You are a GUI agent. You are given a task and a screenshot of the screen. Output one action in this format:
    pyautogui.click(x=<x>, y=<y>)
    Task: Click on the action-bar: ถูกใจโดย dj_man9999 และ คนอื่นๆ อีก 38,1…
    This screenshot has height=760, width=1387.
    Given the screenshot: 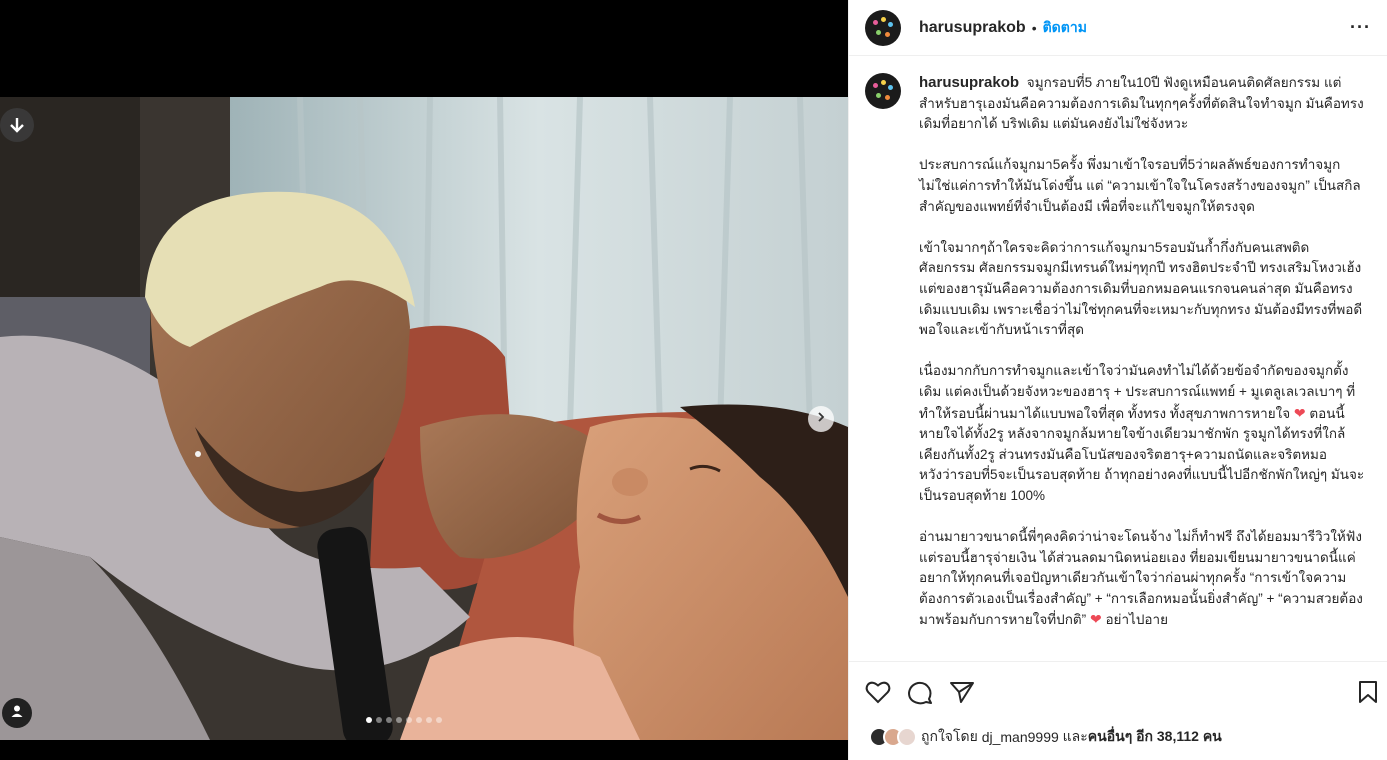 What is the action you would take?
    pyautogui.click(x=1118, y=710)
    